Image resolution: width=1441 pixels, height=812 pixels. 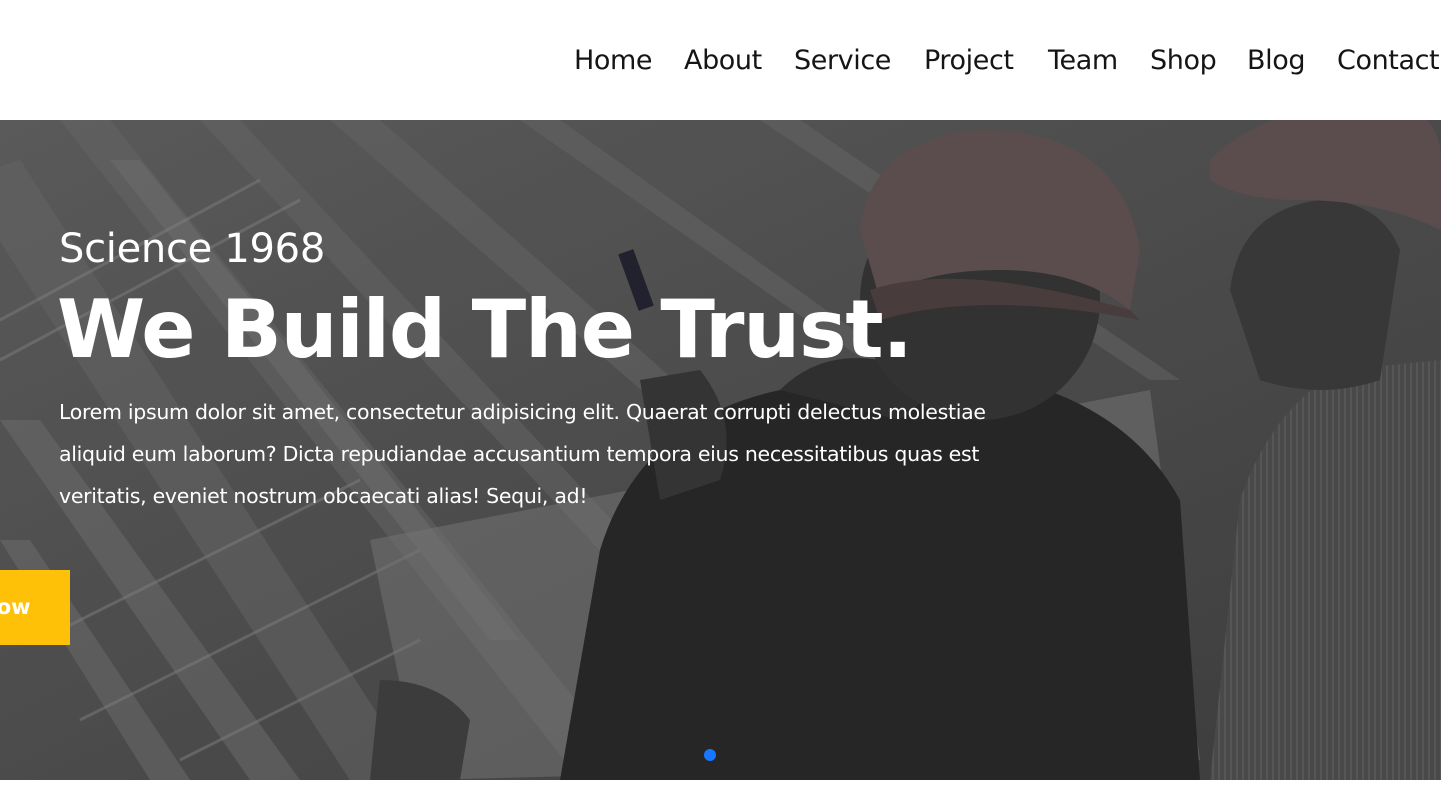 I want to click on nav-link-home: Home, so click(x=613, y=61).